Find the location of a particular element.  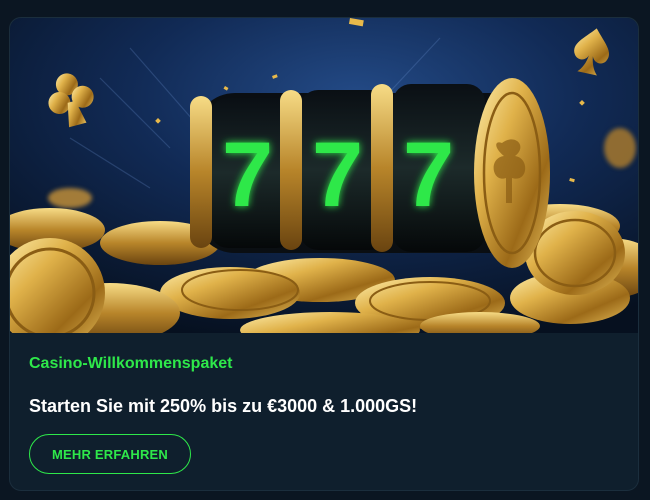

learn-more-button: MEHR ERFAHREN is located at coordinates (110, 454).